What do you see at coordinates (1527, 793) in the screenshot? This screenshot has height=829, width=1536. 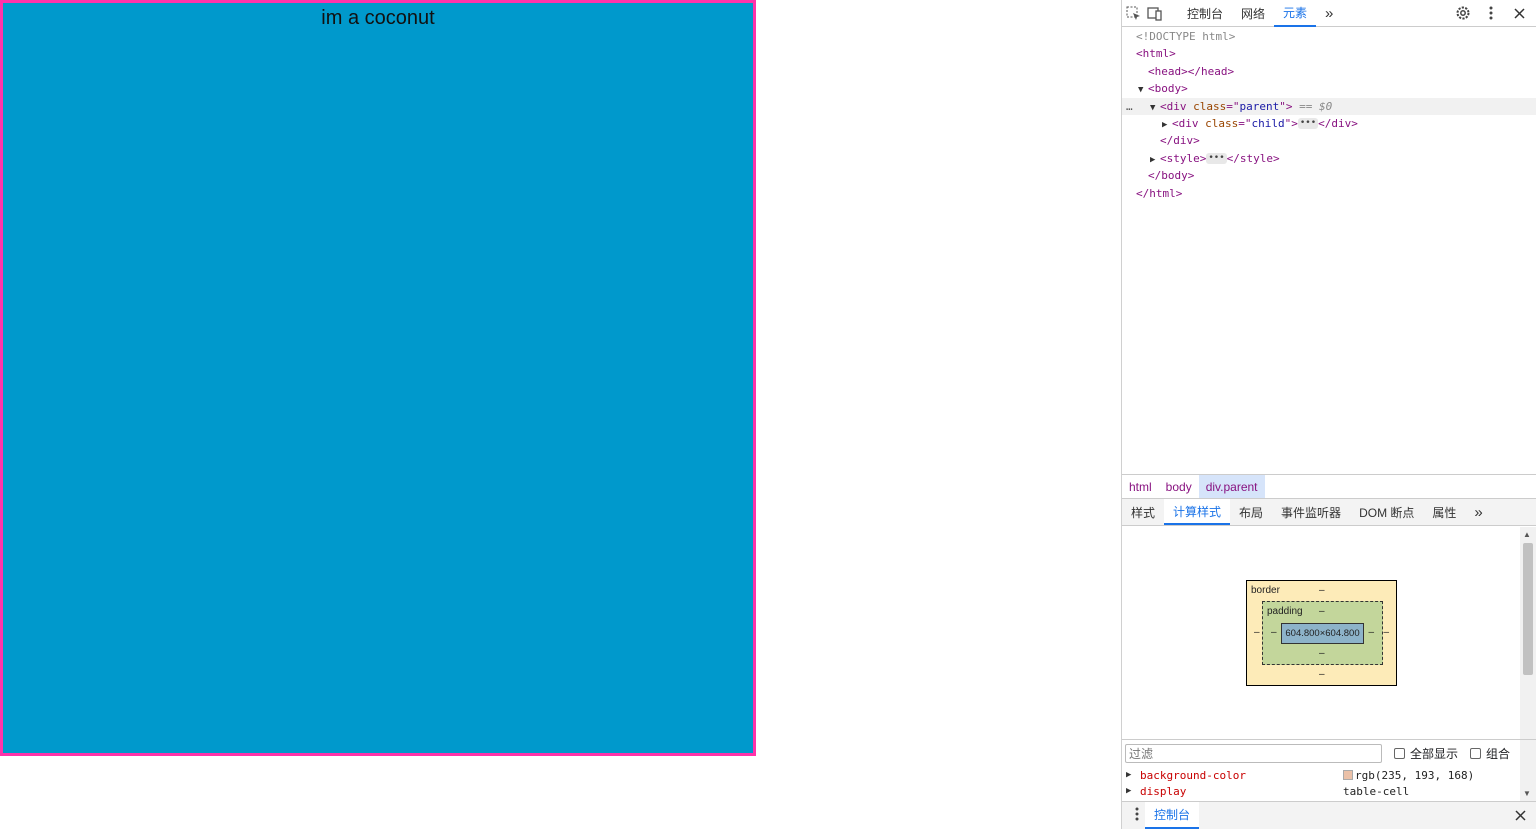 I see `scroll-down-icon: ▼` at bounding box center [1527, 793].